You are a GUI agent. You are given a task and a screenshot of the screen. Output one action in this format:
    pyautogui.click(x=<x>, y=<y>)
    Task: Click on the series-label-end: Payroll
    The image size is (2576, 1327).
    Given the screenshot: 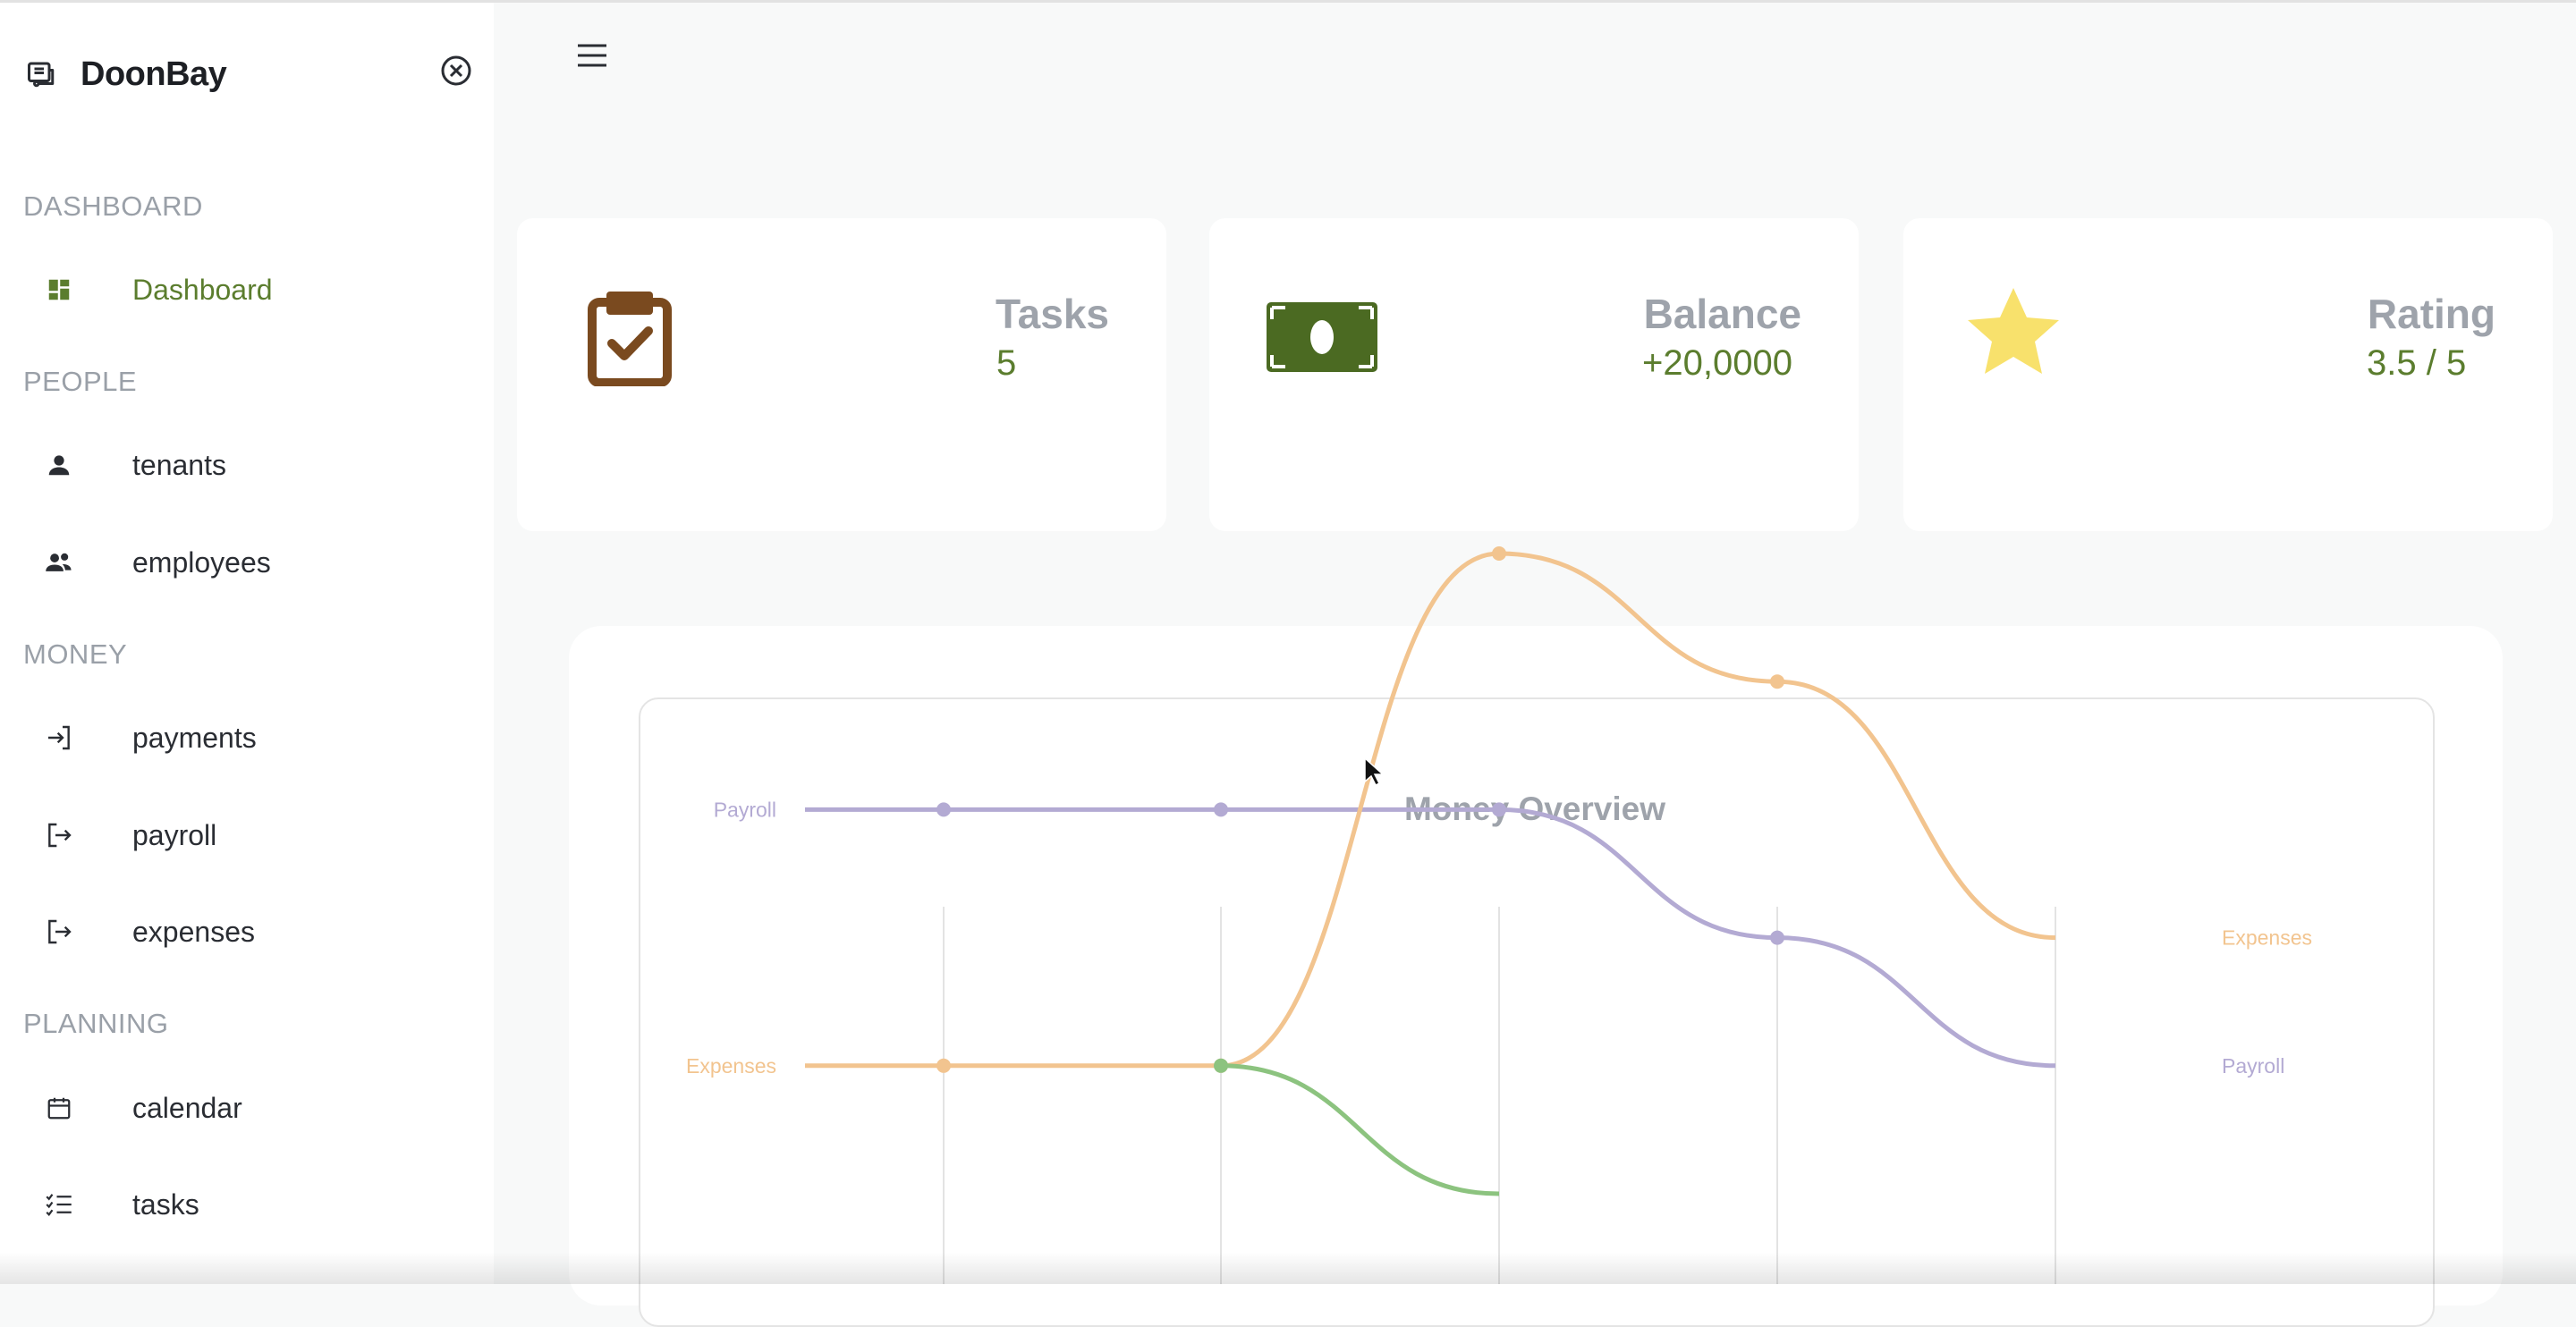 What is the action you would take?
    pyautogui.click(x=2253, y=1066)
    